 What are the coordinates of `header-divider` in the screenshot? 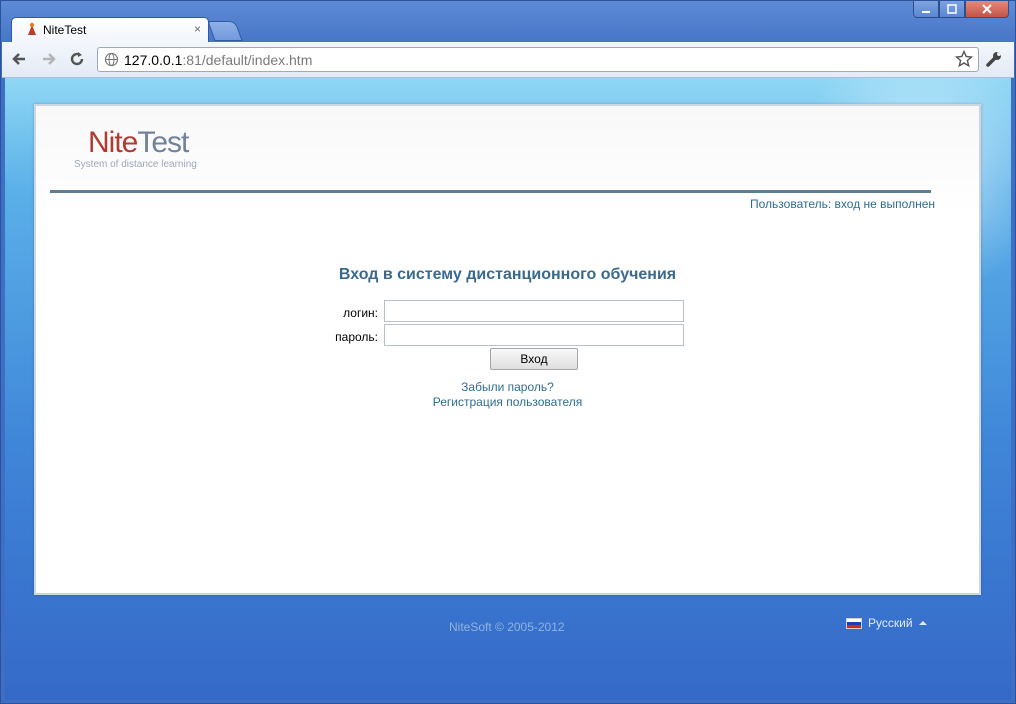 It's located at (490, 191).